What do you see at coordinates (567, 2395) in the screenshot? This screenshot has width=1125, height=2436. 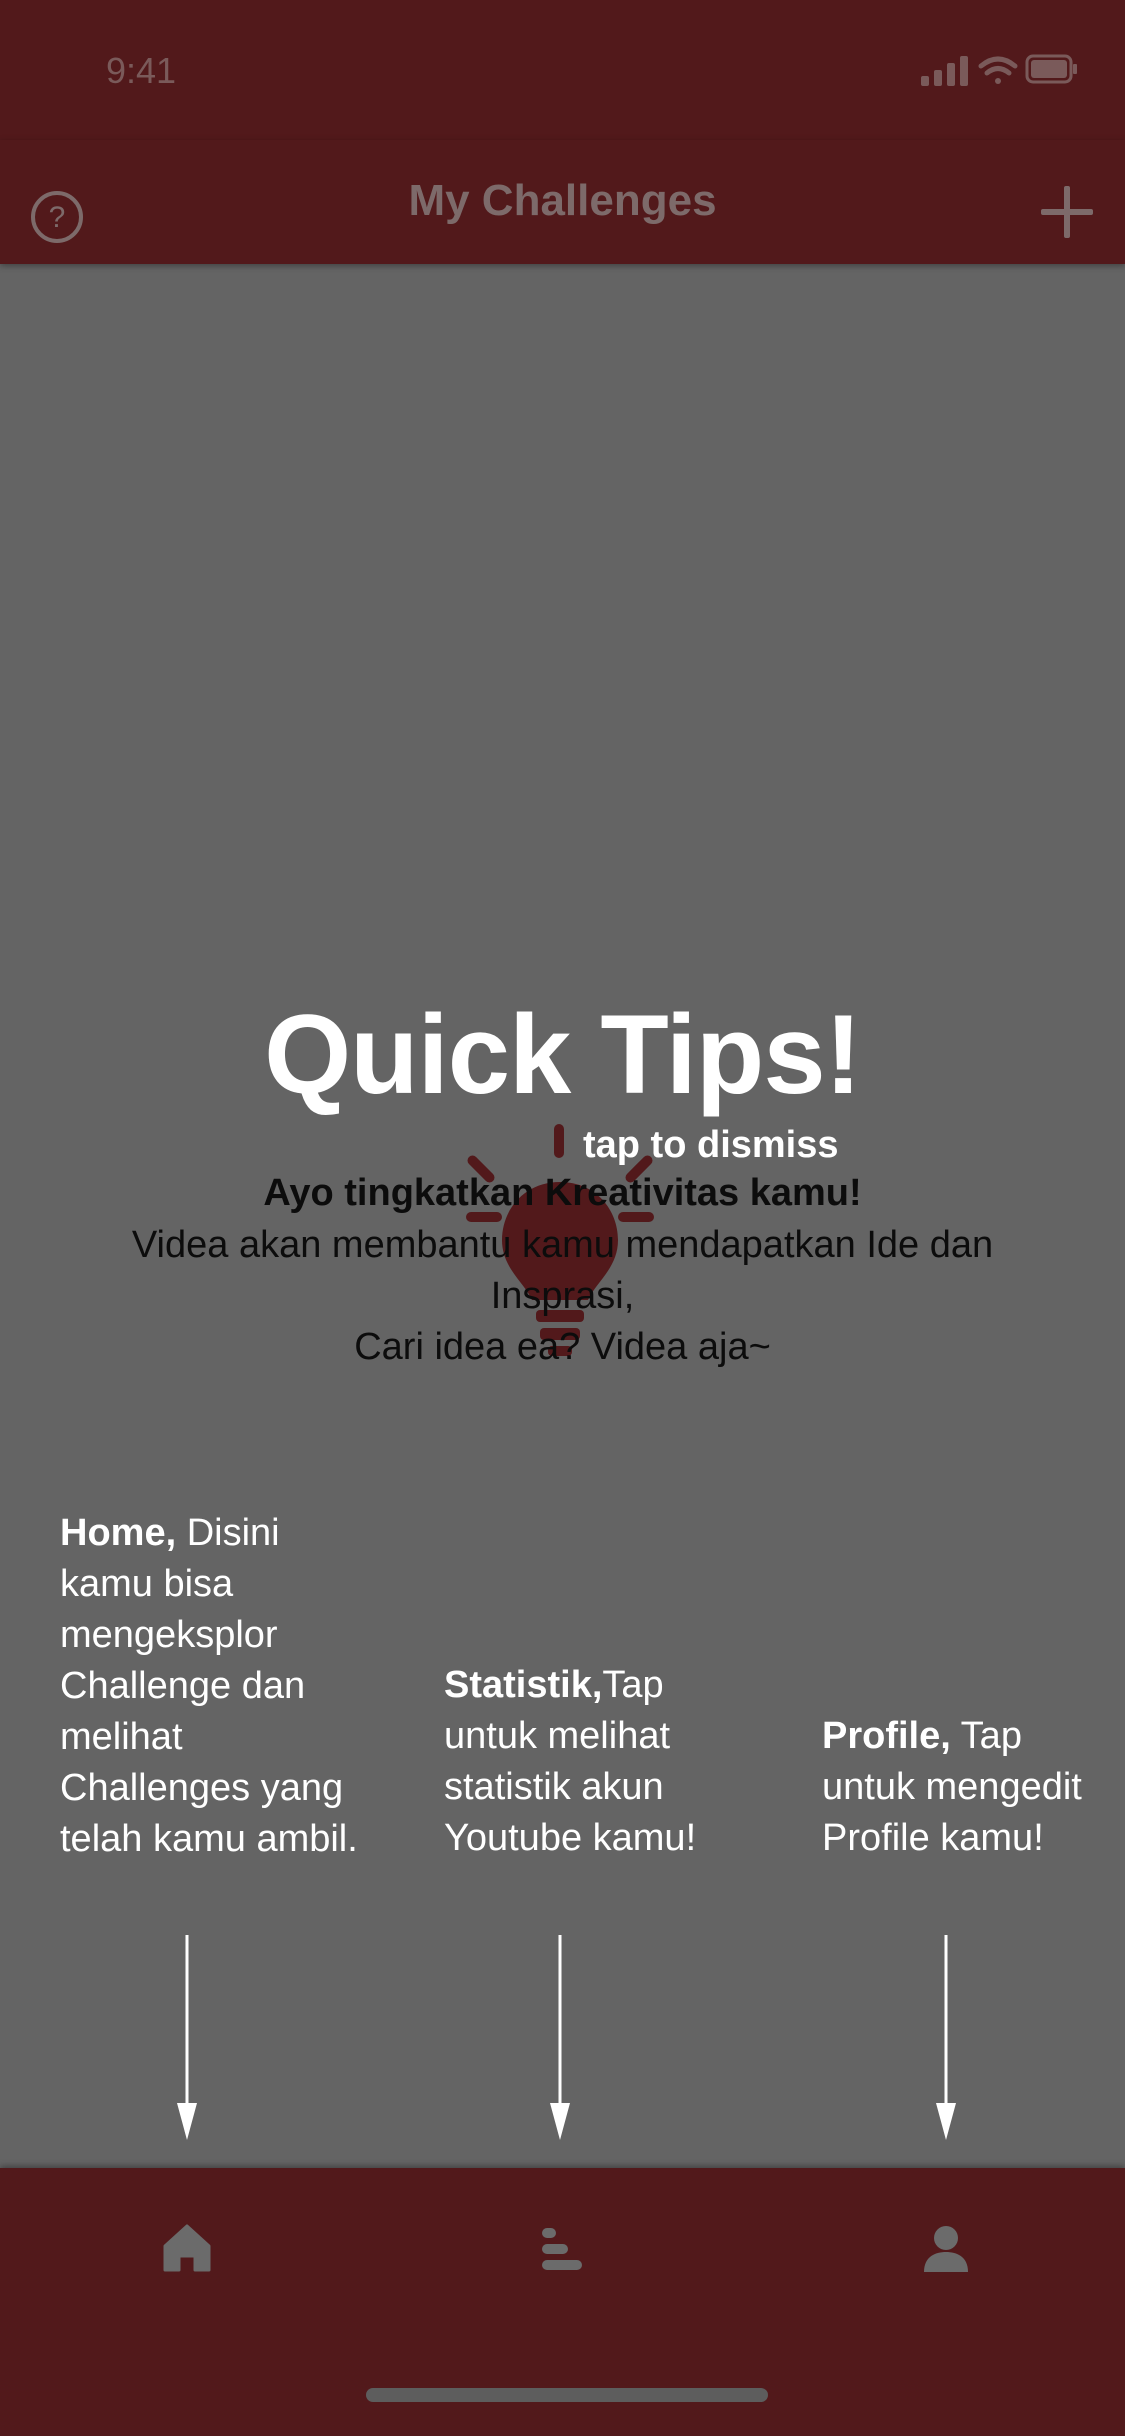 I see `home-indicator` at bounding box center [567, 2395].